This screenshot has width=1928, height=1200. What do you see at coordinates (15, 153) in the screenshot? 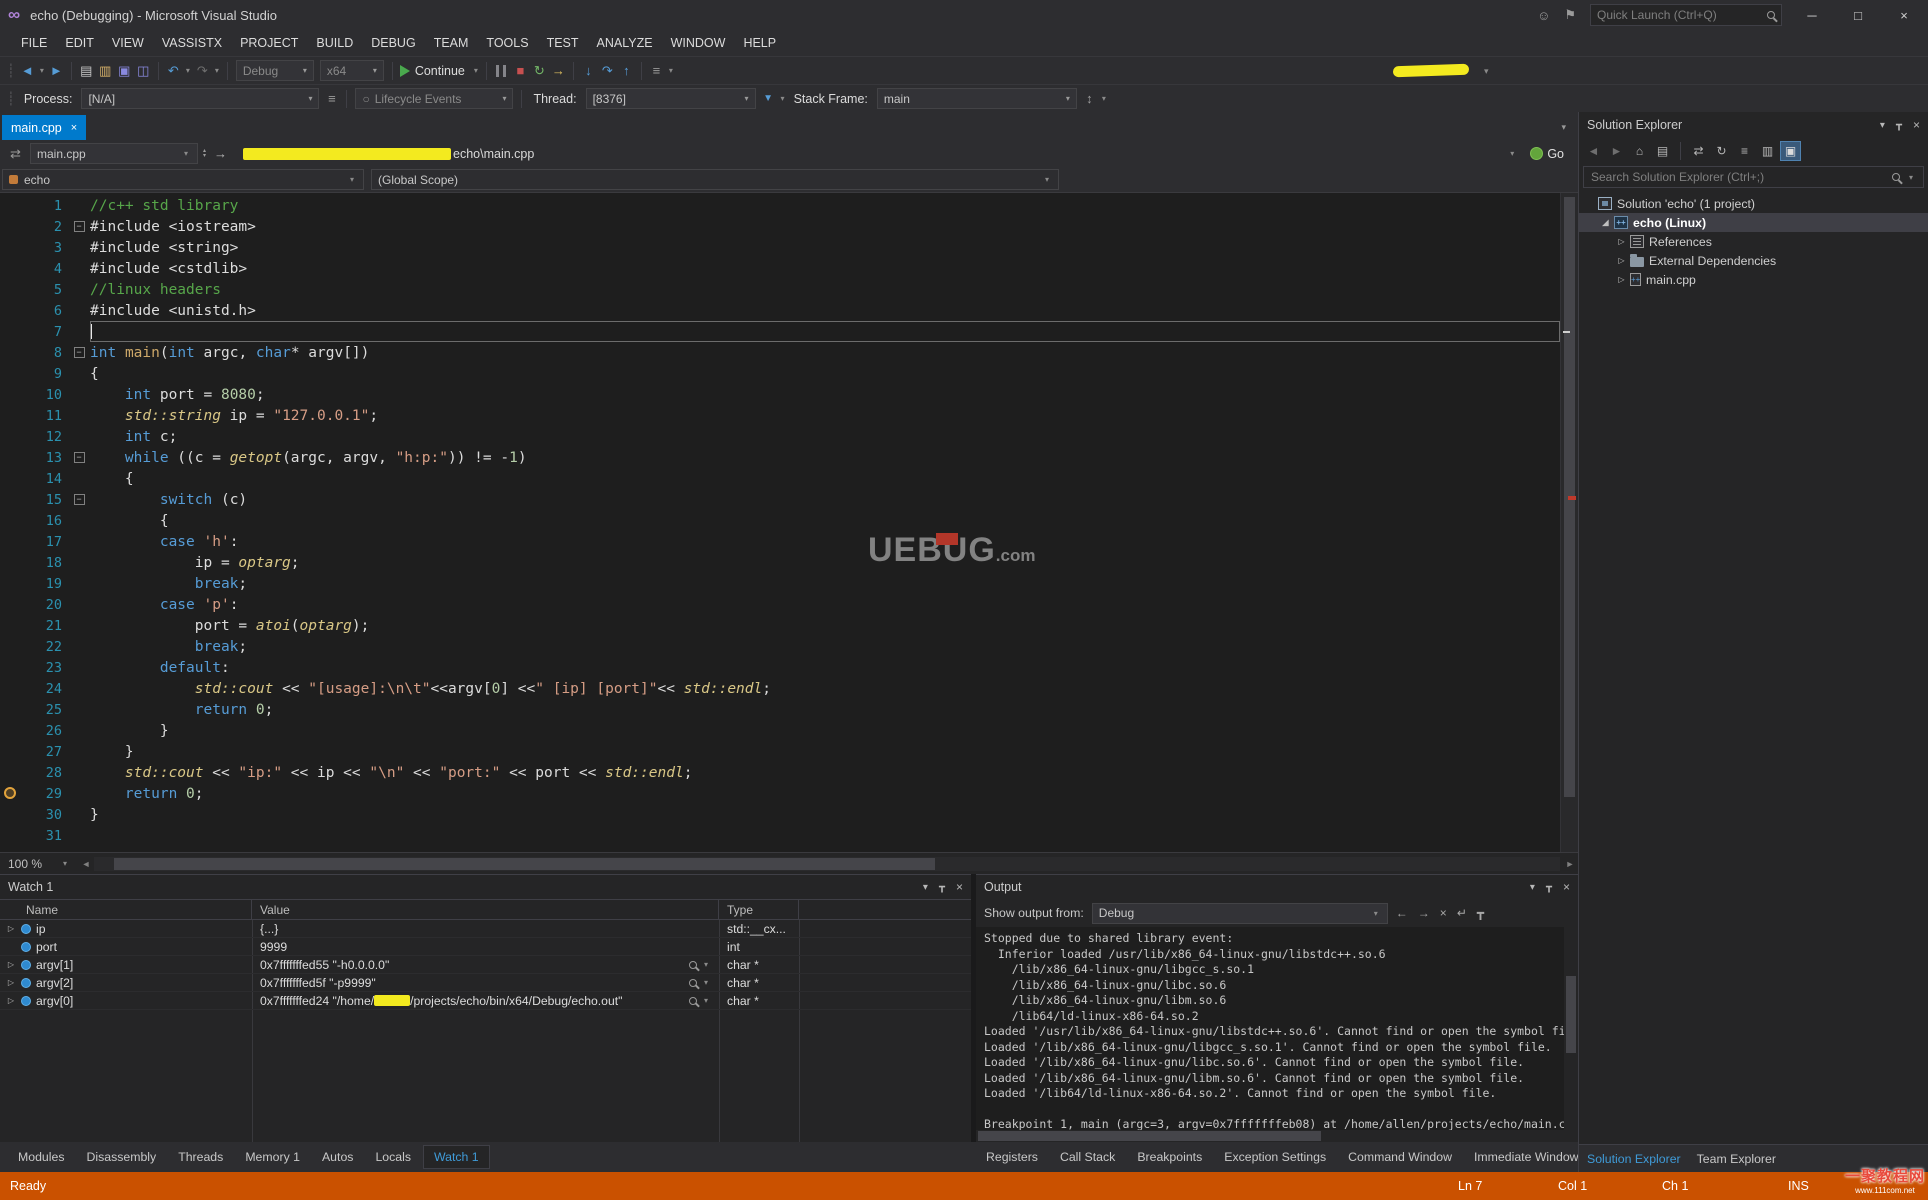
I see `switch-file-icon: ⇄` at bounding box center [15, 153].